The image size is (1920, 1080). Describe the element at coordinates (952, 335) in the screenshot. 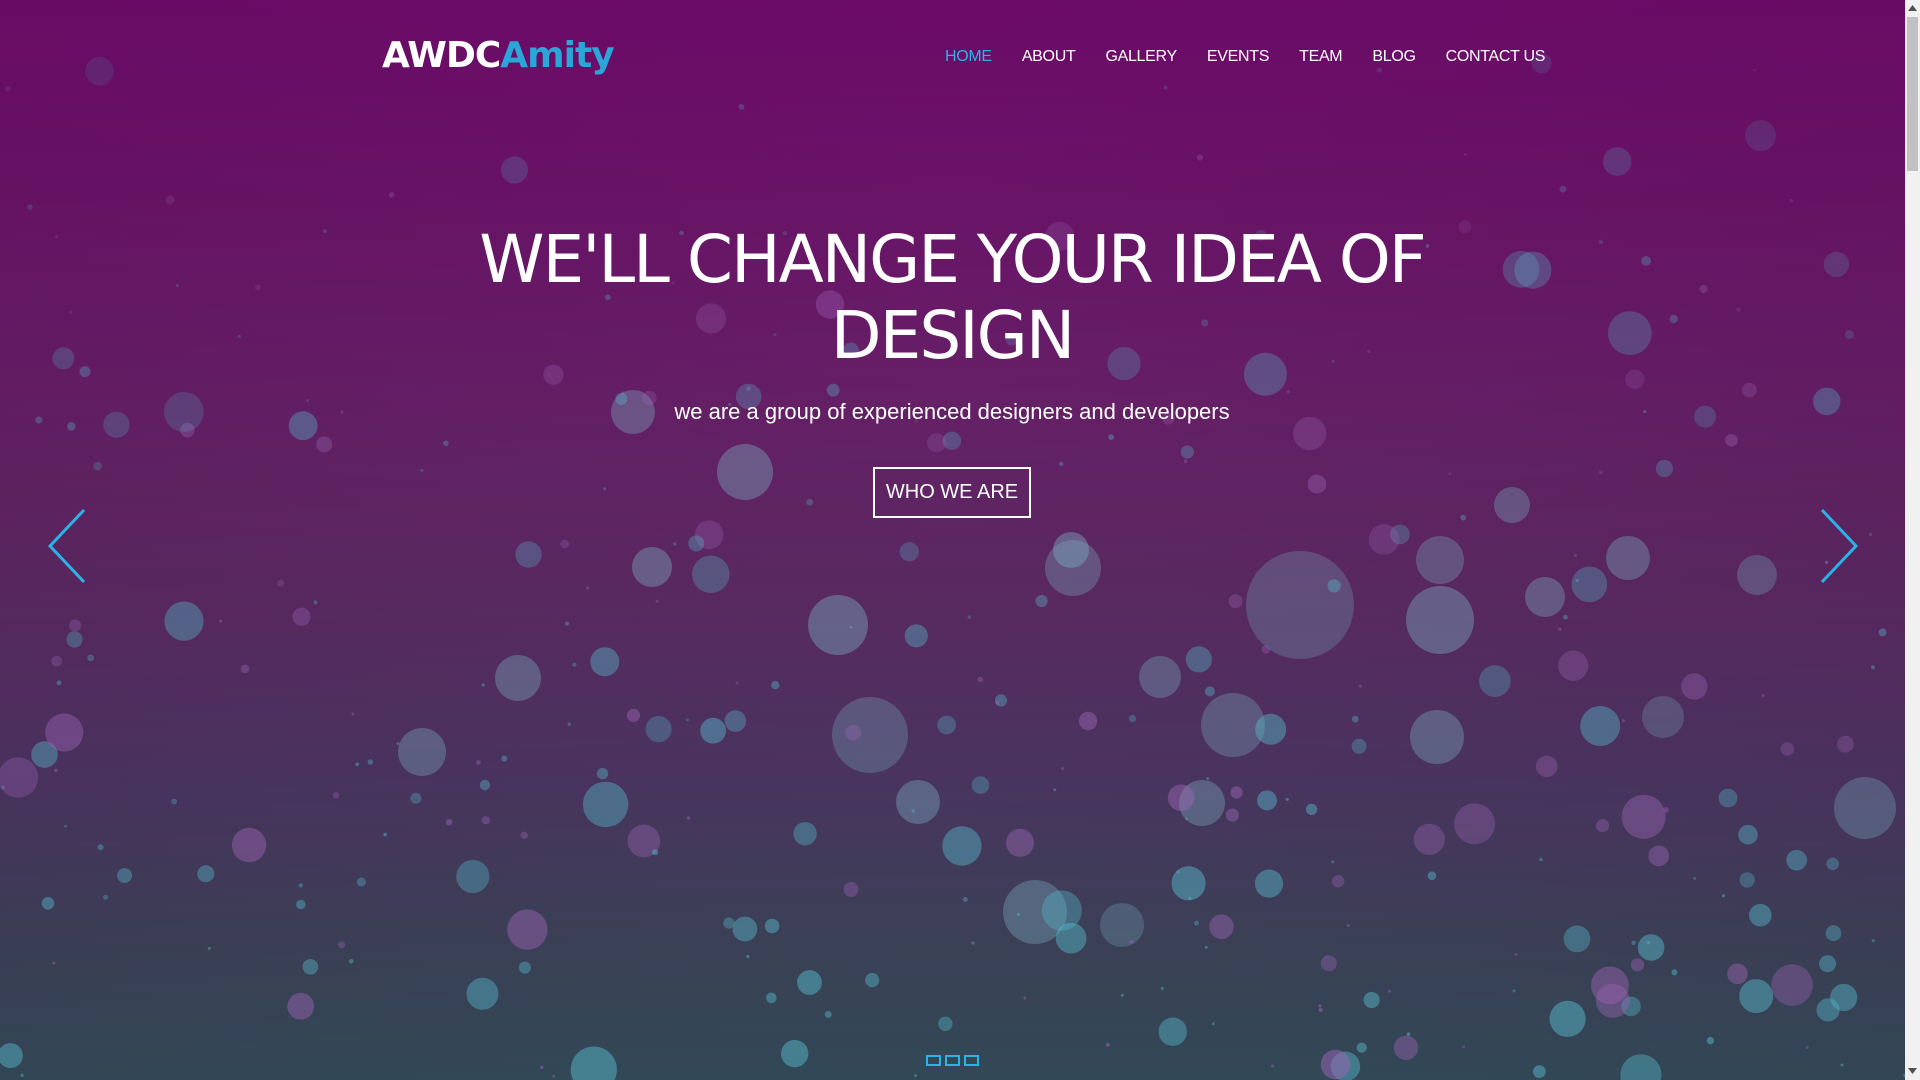

I see `hero-headline-line2: DESIGN` at that location.